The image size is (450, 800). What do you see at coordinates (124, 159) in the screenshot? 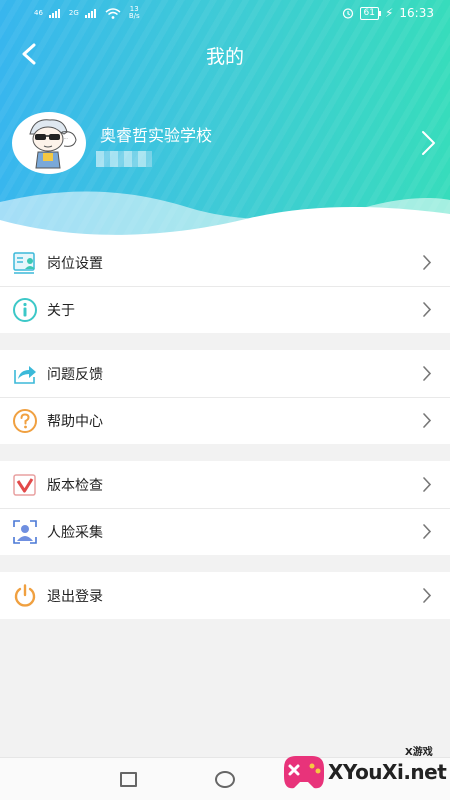
I see `blurred-account-id` at bounding box center [124, 159].